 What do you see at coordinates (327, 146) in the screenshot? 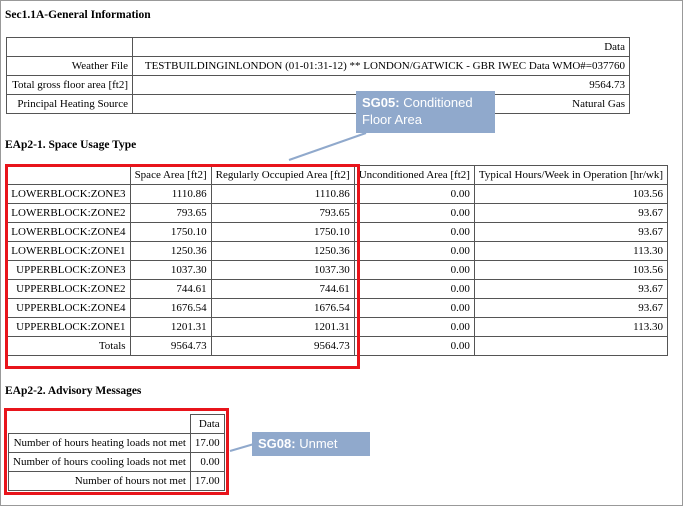
I see `sg05-connector` at bounding box center [327, 146].